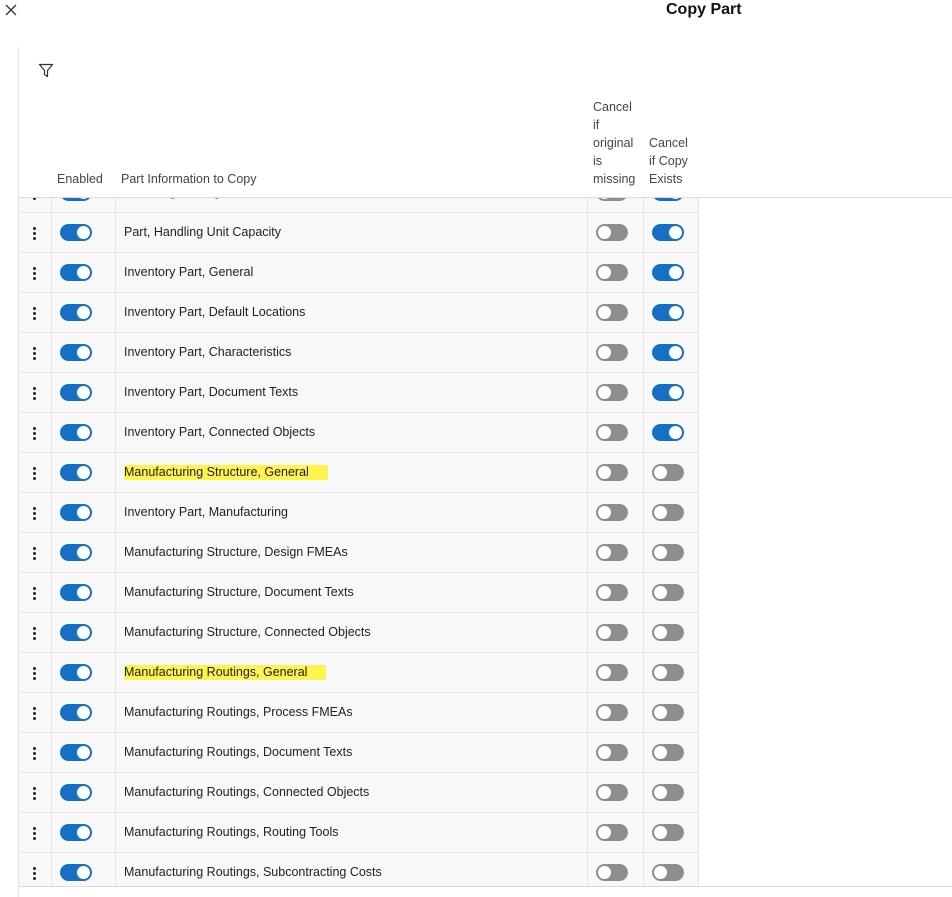 This screenshot has height=897, width=952. Describe the element at coordinates (188, 179) in the screenshot. I see `column-header-part-info: Part Information to Copy` at that location.